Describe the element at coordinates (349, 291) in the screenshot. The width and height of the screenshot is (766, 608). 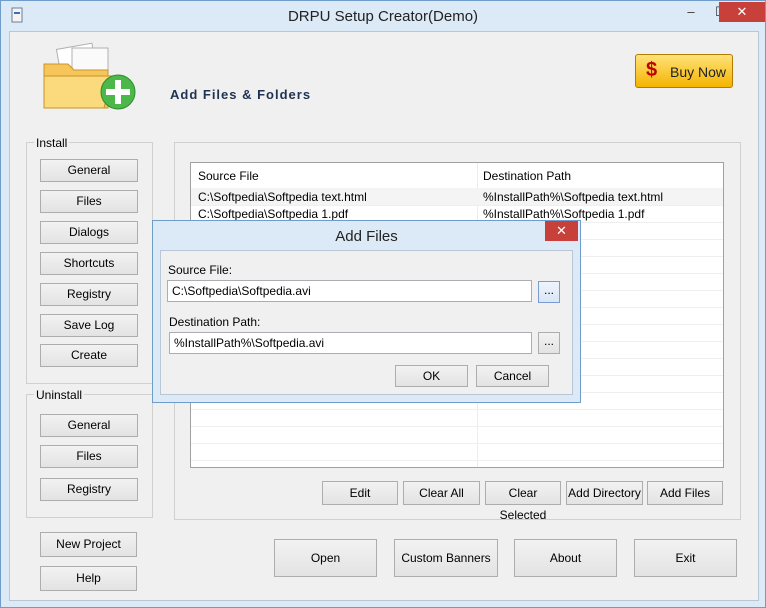
I see `source-file-field: C:\Softpedia\Softpedia.avi` at that location.